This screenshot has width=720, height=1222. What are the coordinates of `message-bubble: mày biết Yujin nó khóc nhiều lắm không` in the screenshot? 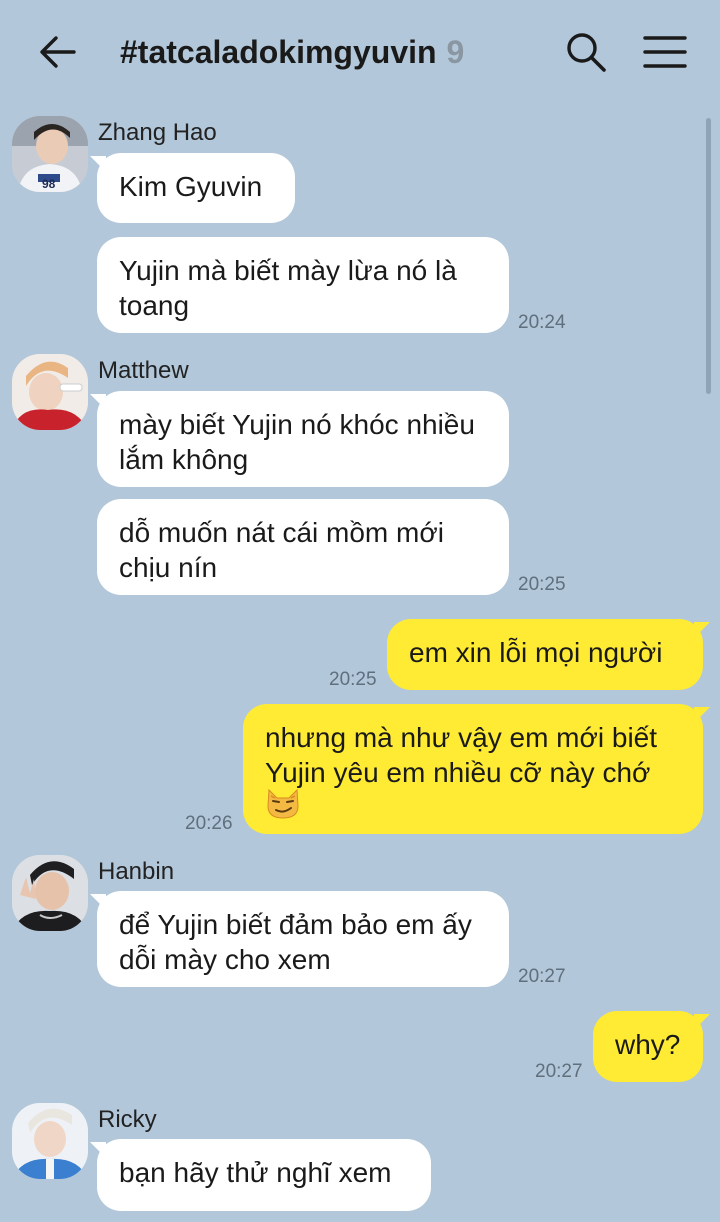 It's located at (303, 439).